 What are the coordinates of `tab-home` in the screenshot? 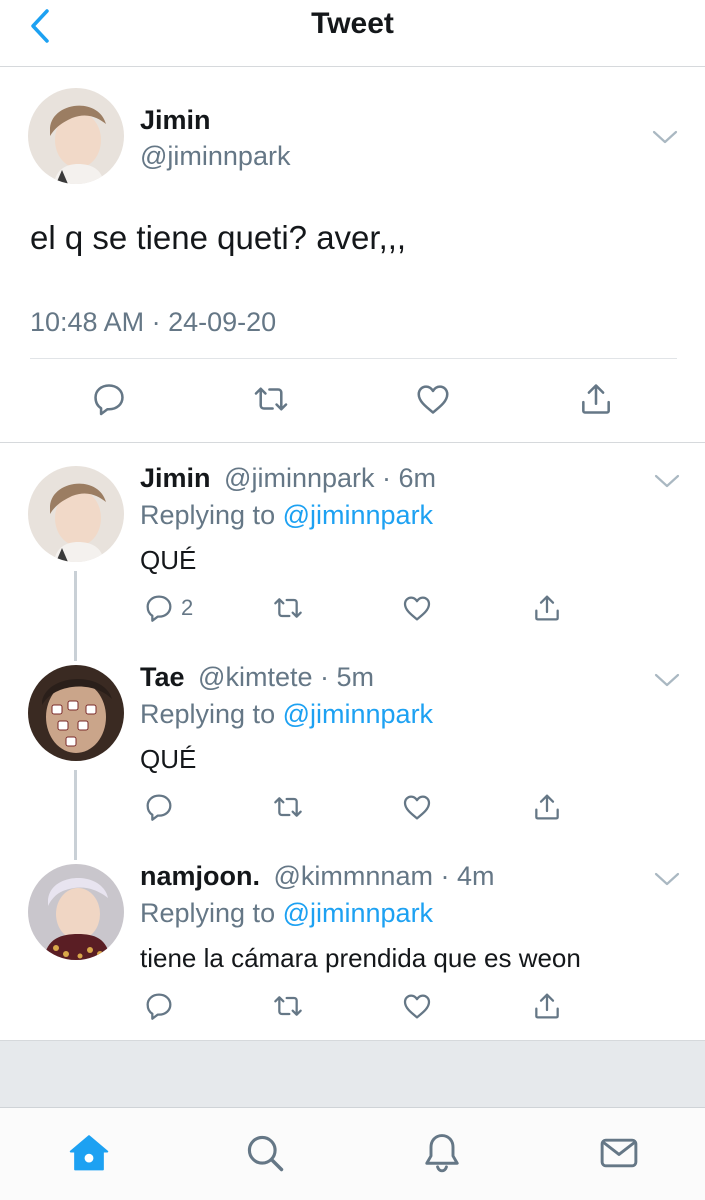 It's located at (89, 1153).